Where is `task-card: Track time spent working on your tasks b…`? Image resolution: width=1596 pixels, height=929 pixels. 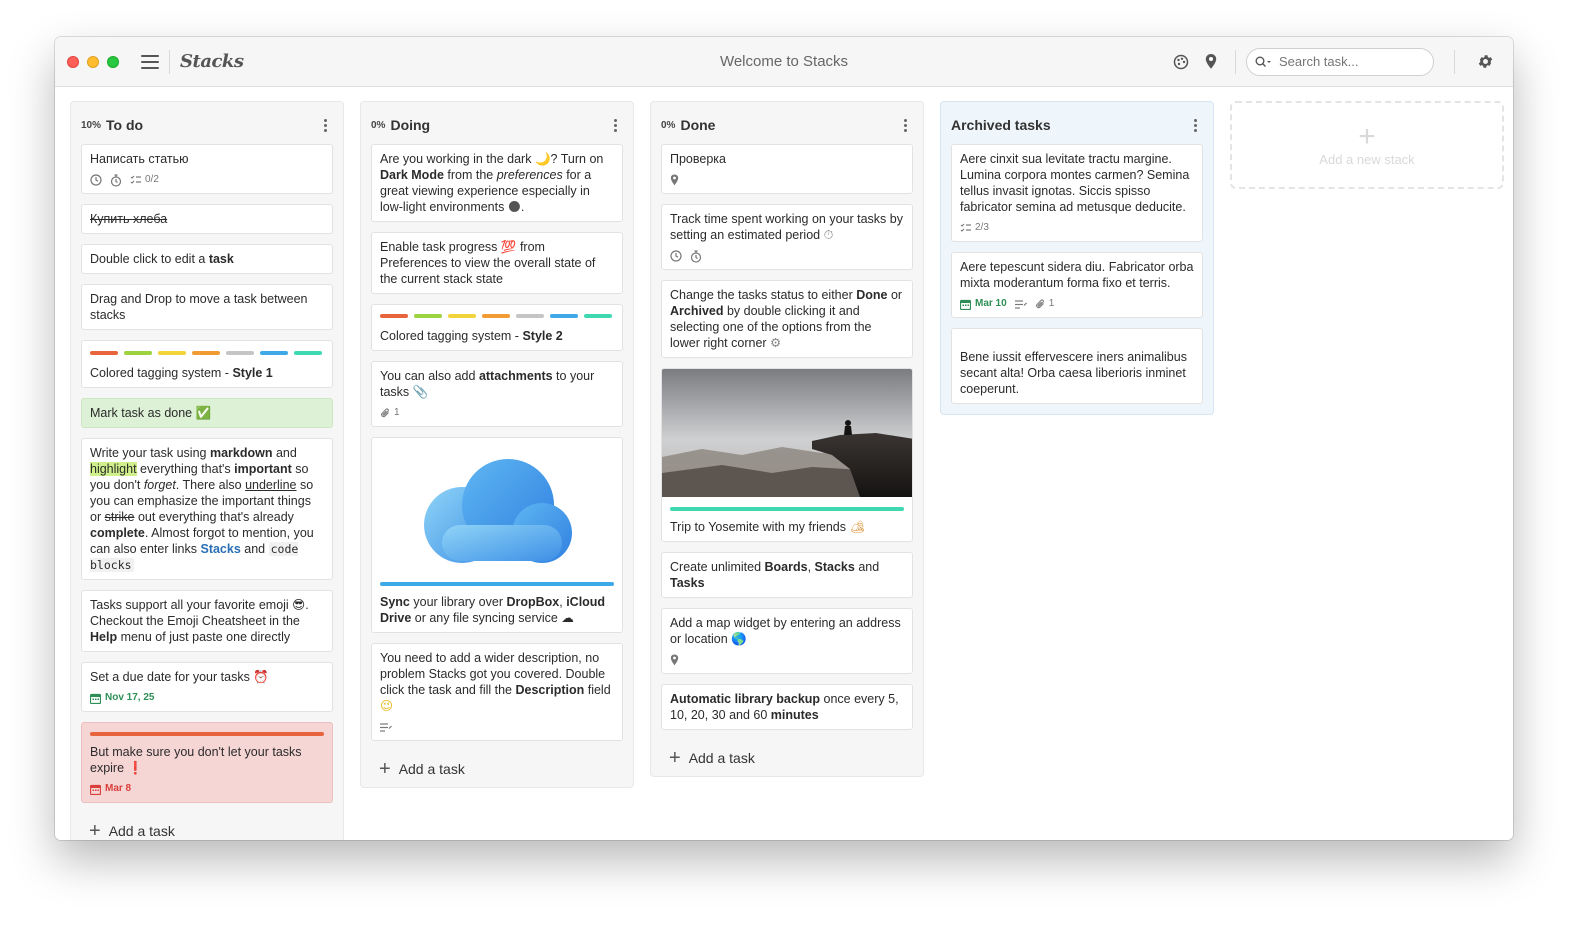 task-card: Track time spent working on your tasks b… is located at coordinates (787, 237).